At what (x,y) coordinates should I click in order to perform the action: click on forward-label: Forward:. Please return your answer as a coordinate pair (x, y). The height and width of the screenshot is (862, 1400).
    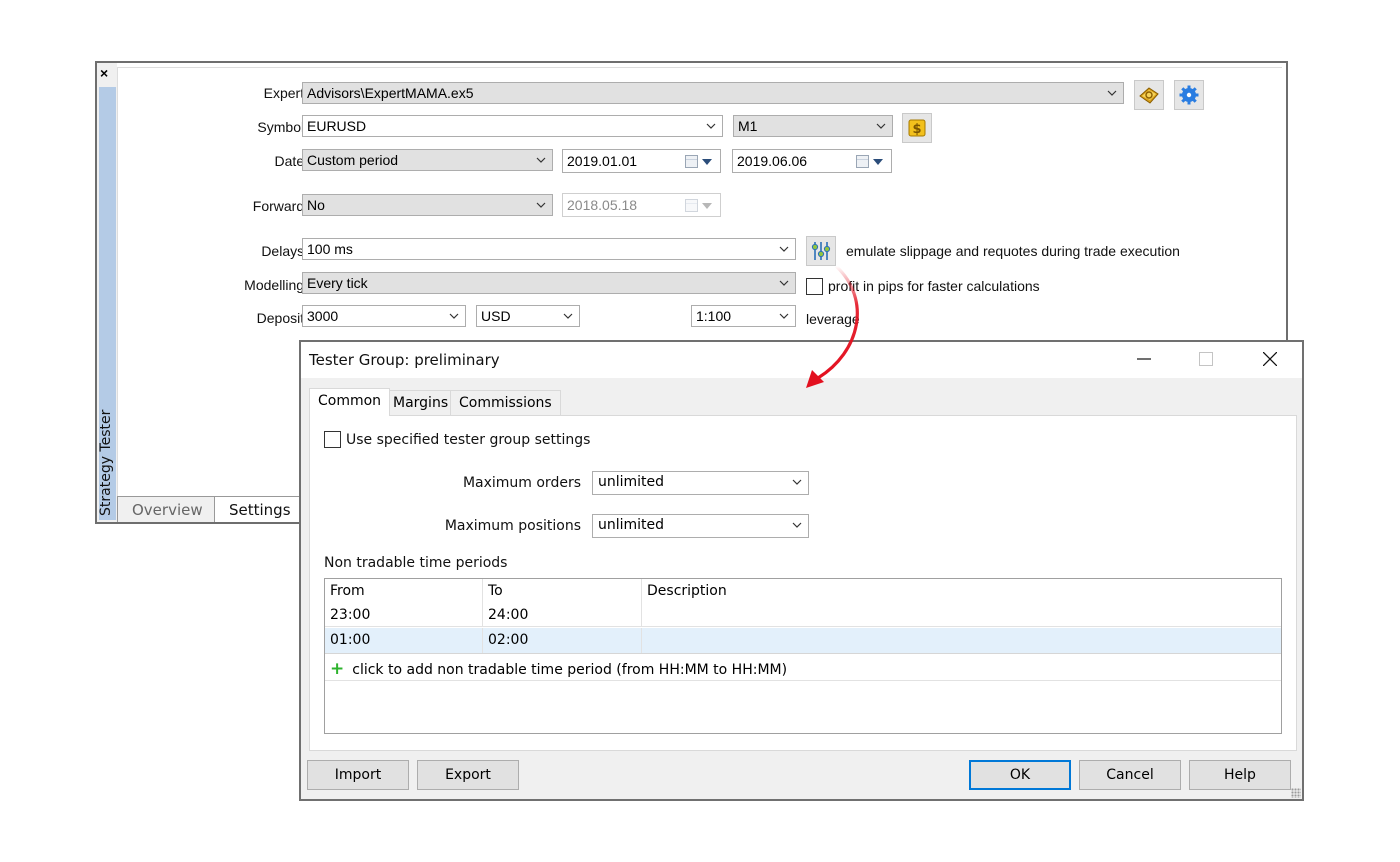
    Looking at the image, I should click on (280, 206).